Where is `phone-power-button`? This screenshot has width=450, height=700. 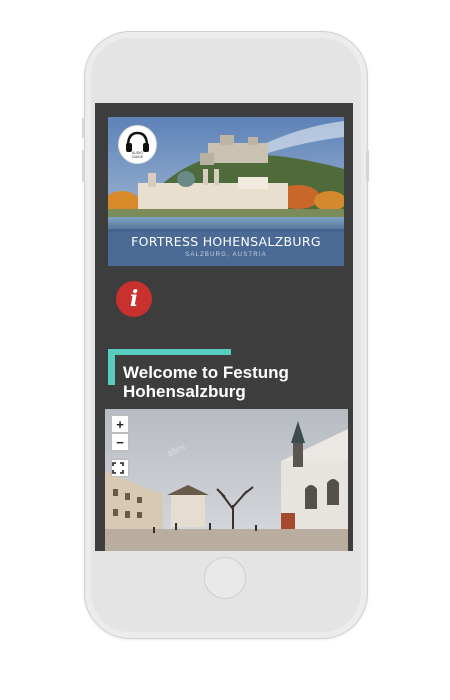
phone-power-button is located at coordinates (367, 166).